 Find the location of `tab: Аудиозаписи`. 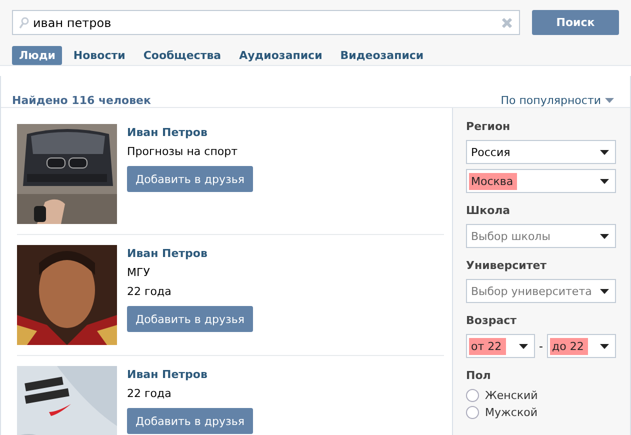

tab: Аудиозаписи is located at coordinates (281, 55).